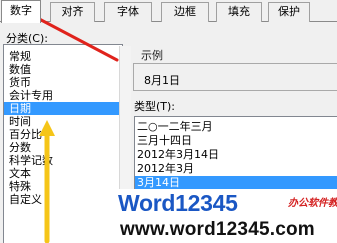 The image size is (337, 243). What do you see at coordinates (63, 69) in the screenshot?
I see `category-item-number: 数值` at bounding box center [63, 69].